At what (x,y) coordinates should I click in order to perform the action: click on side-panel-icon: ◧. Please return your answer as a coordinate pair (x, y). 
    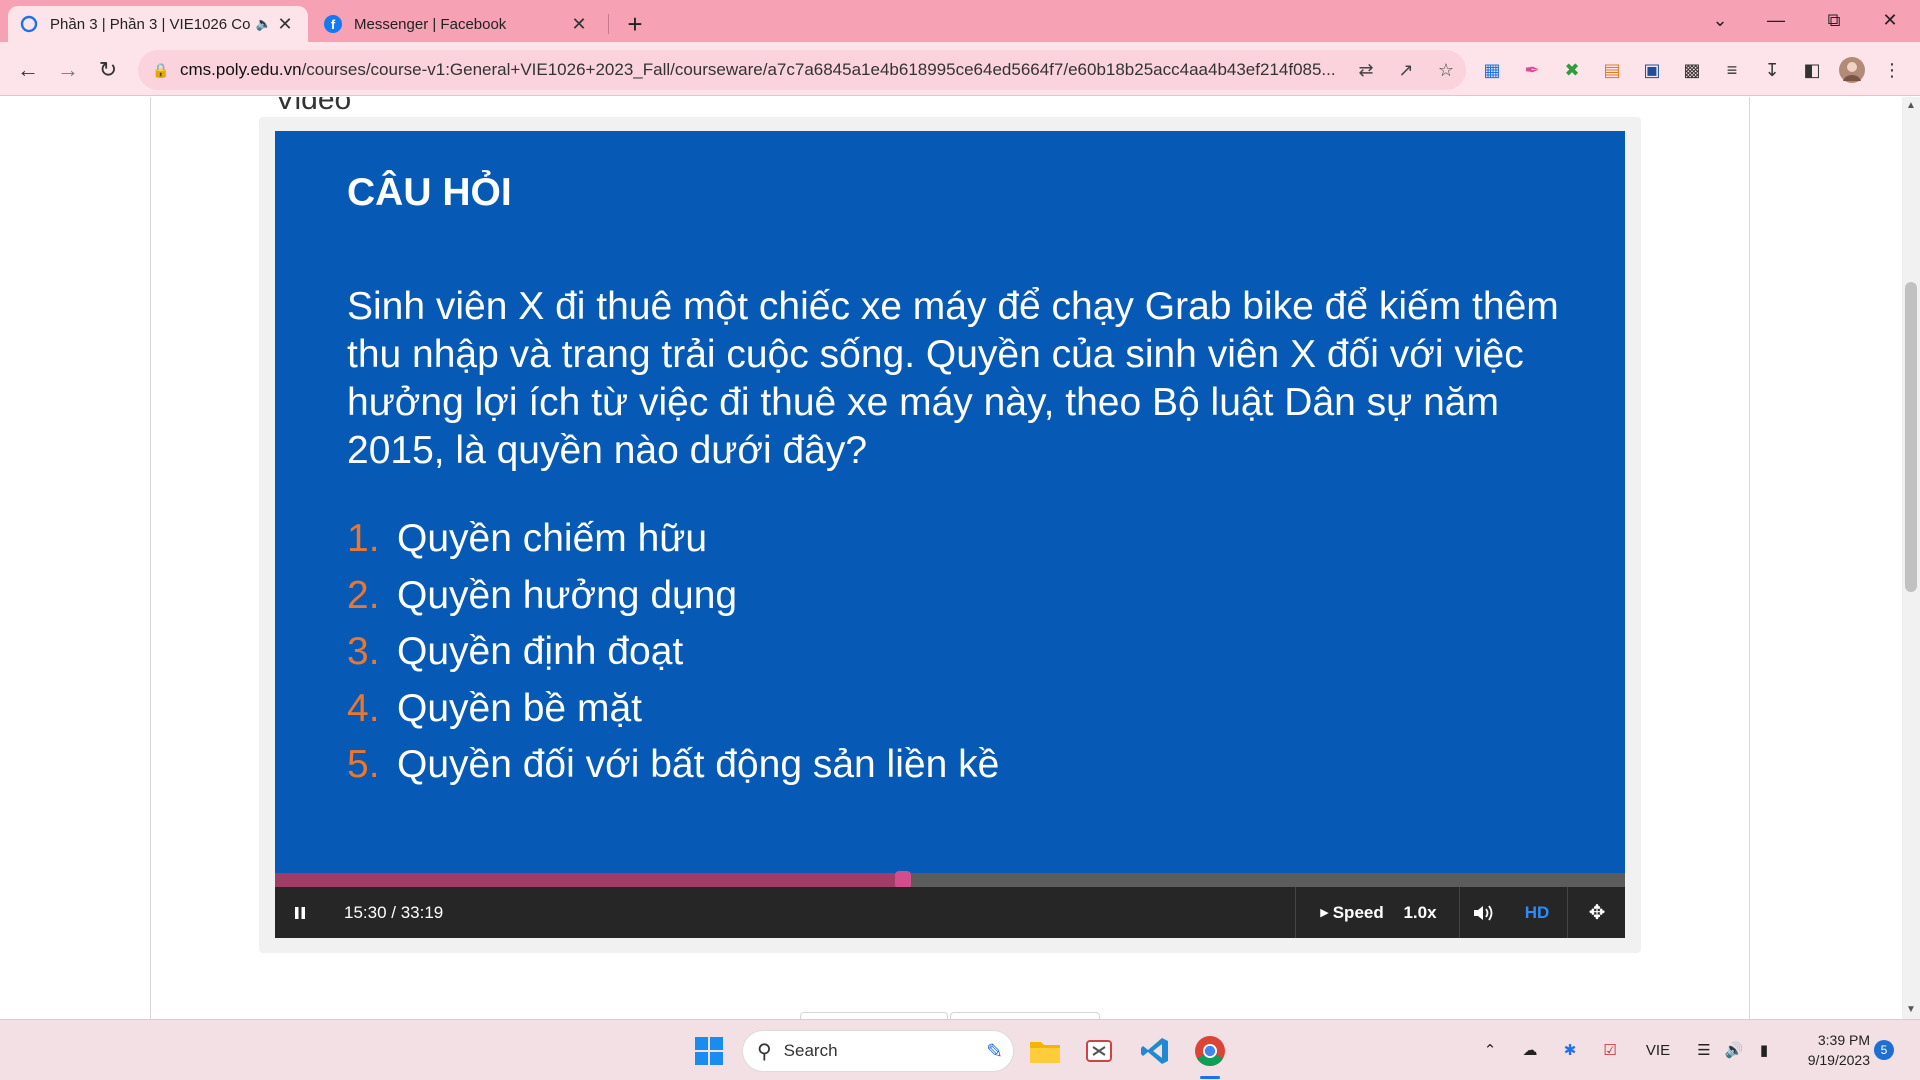
    Looking at the image, I should click on (1812, 70).